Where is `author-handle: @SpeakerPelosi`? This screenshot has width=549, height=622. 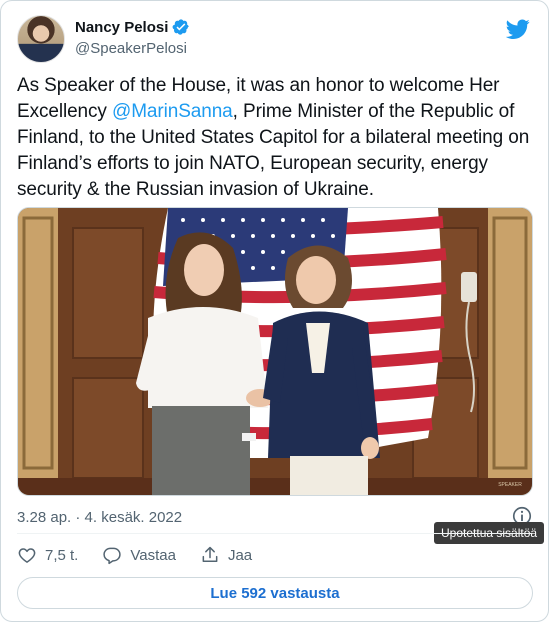 author-handle: @SpeakerPelosi is located at coordinates (132, 48).